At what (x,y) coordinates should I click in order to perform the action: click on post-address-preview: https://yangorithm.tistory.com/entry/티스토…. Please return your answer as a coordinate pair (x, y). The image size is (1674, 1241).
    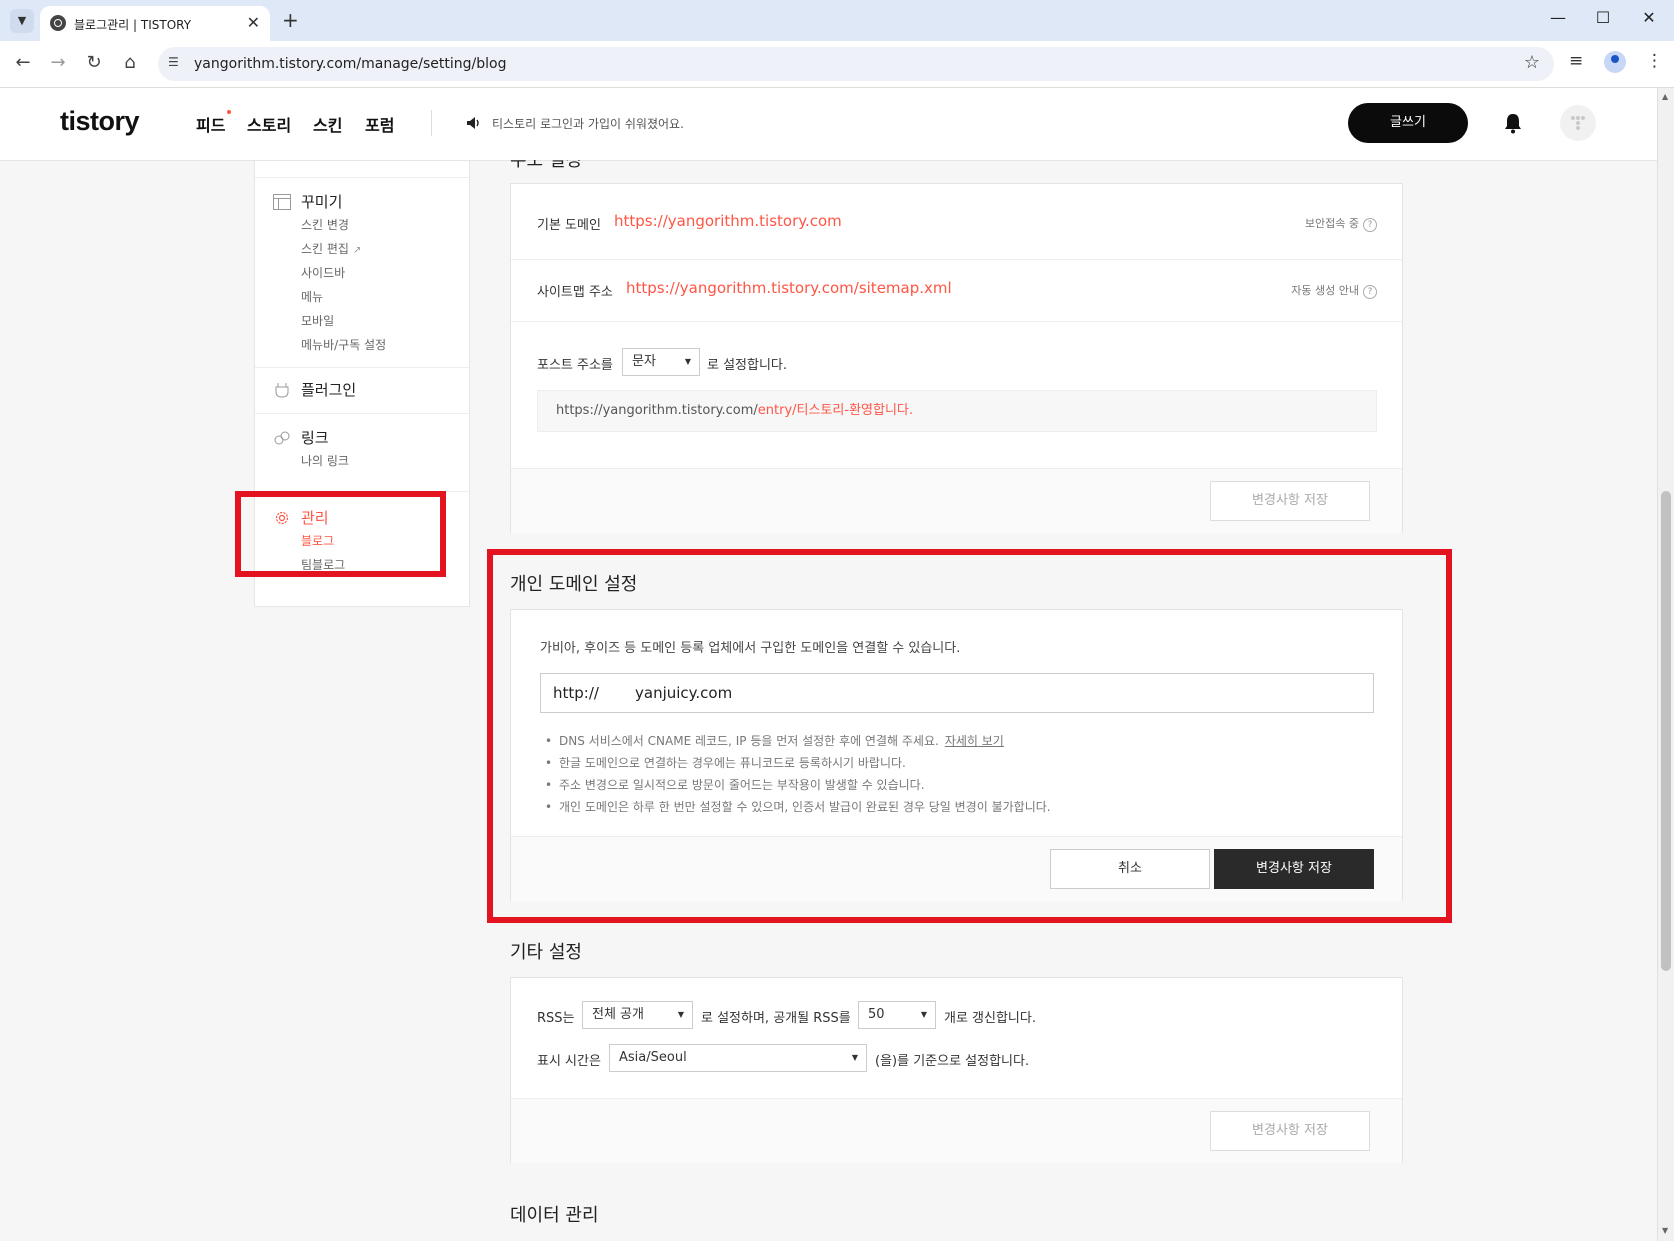
    Looking at the image, I should click on (957, 411).